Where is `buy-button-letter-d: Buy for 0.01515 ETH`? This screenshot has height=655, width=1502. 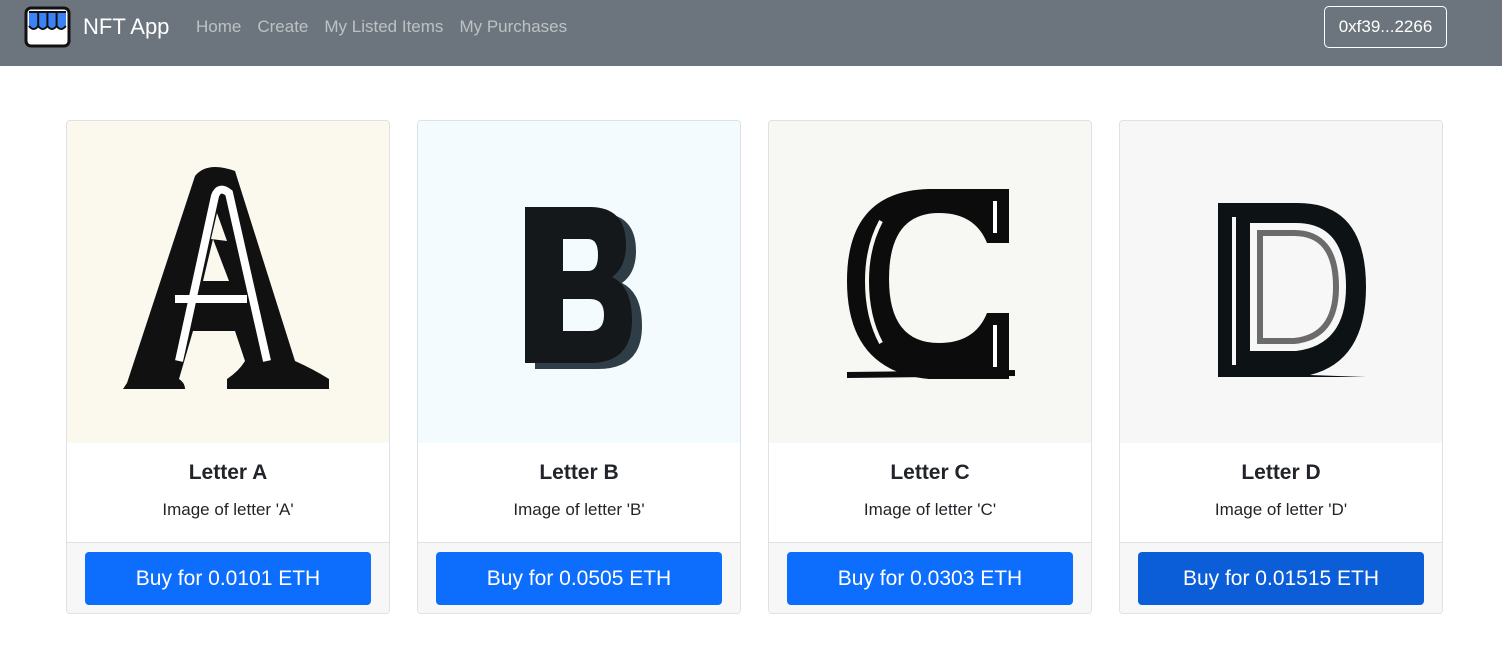
buy-button-letter-d: Buy for 0.01515 ETH is located at coordinates (1281, 578).